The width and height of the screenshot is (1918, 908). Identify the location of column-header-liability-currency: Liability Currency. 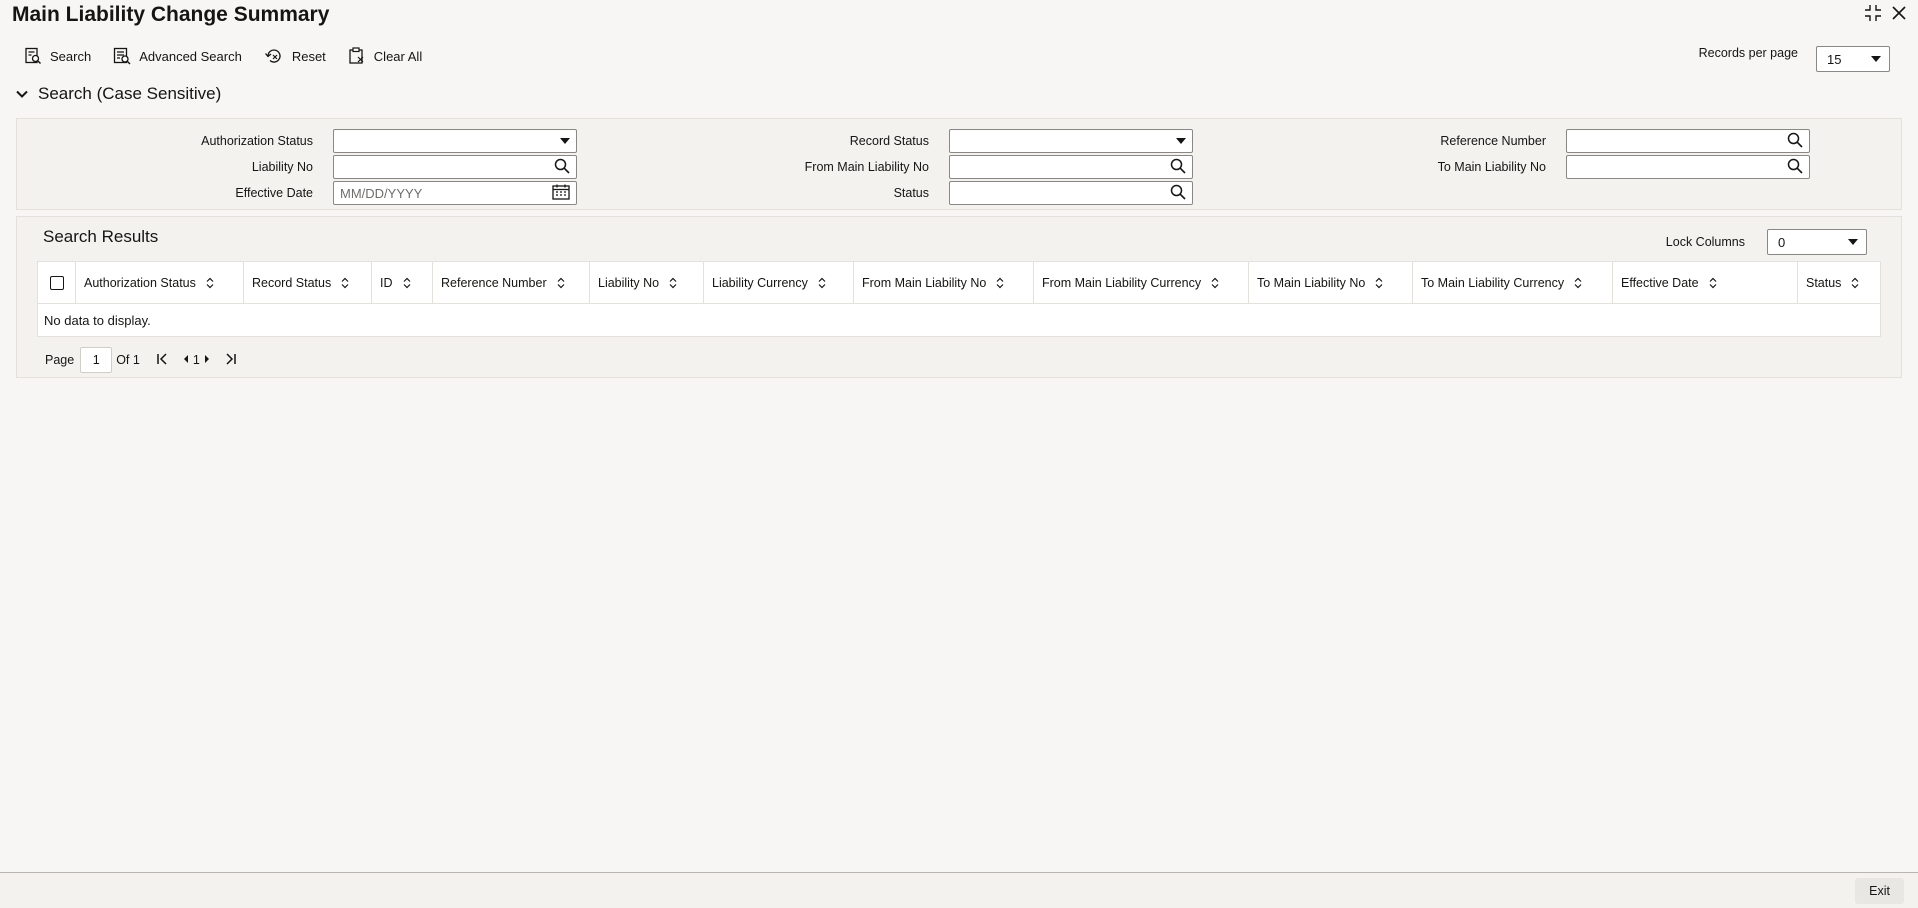
(779, 282).